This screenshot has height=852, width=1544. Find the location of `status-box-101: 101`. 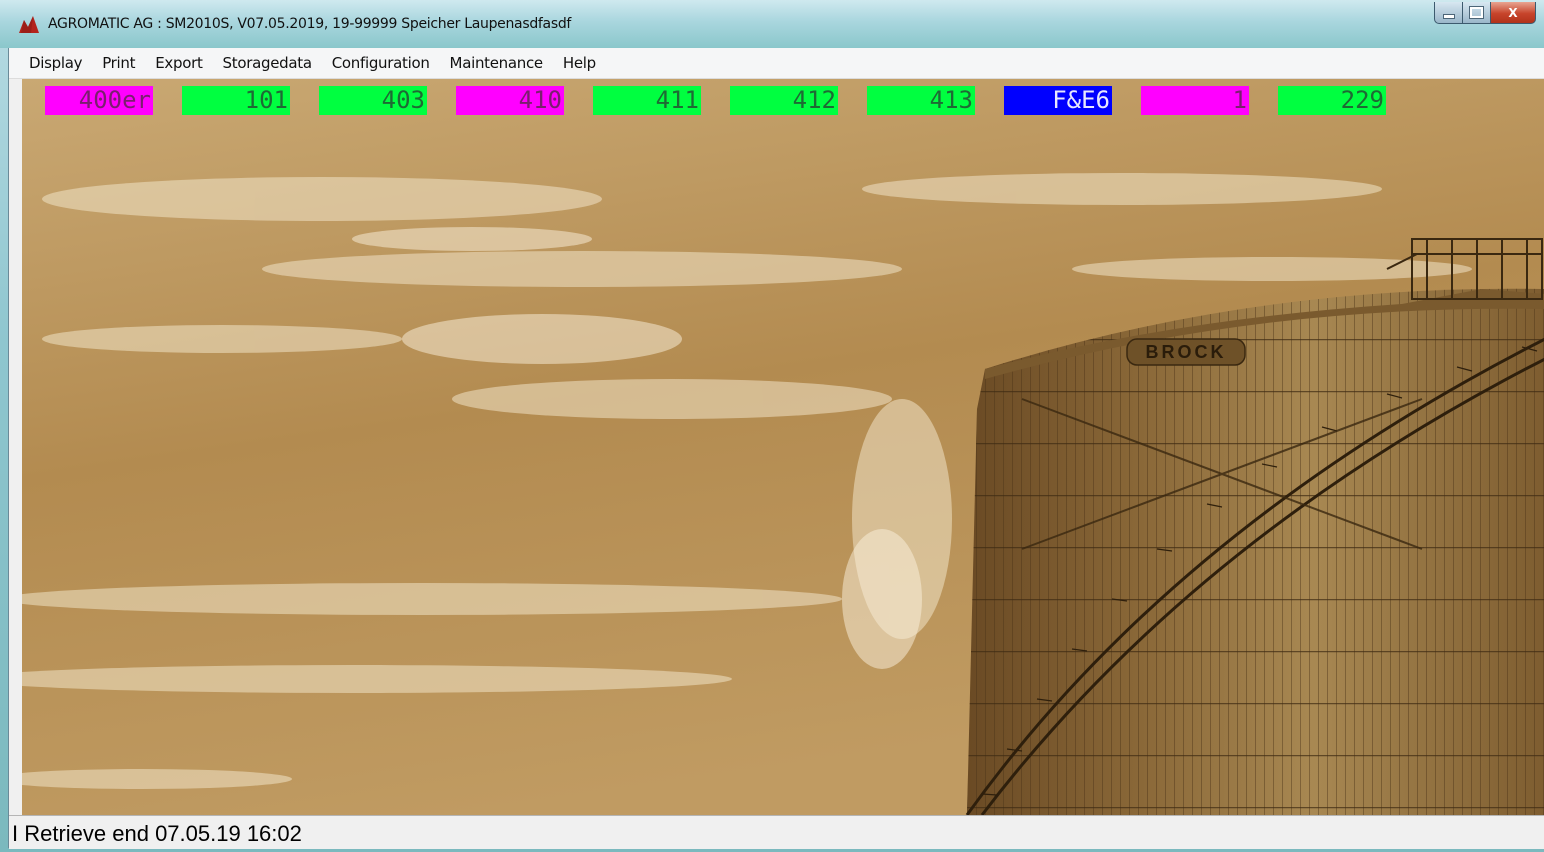

status-box-101: 101 is located at coordinates (236, 100).